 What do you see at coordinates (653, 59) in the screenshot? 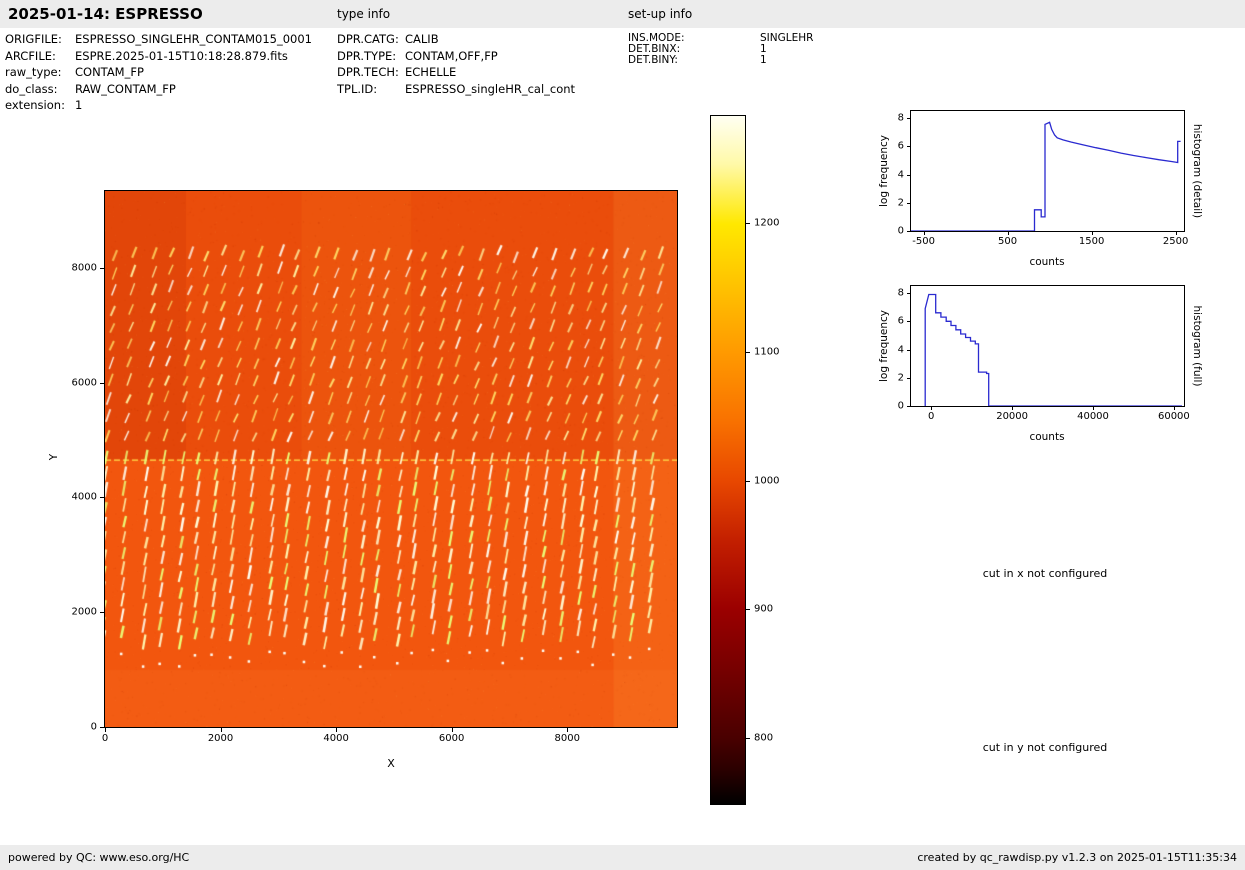
I see `meta-label: DET.BINY:` at bounding box center [653, 59].